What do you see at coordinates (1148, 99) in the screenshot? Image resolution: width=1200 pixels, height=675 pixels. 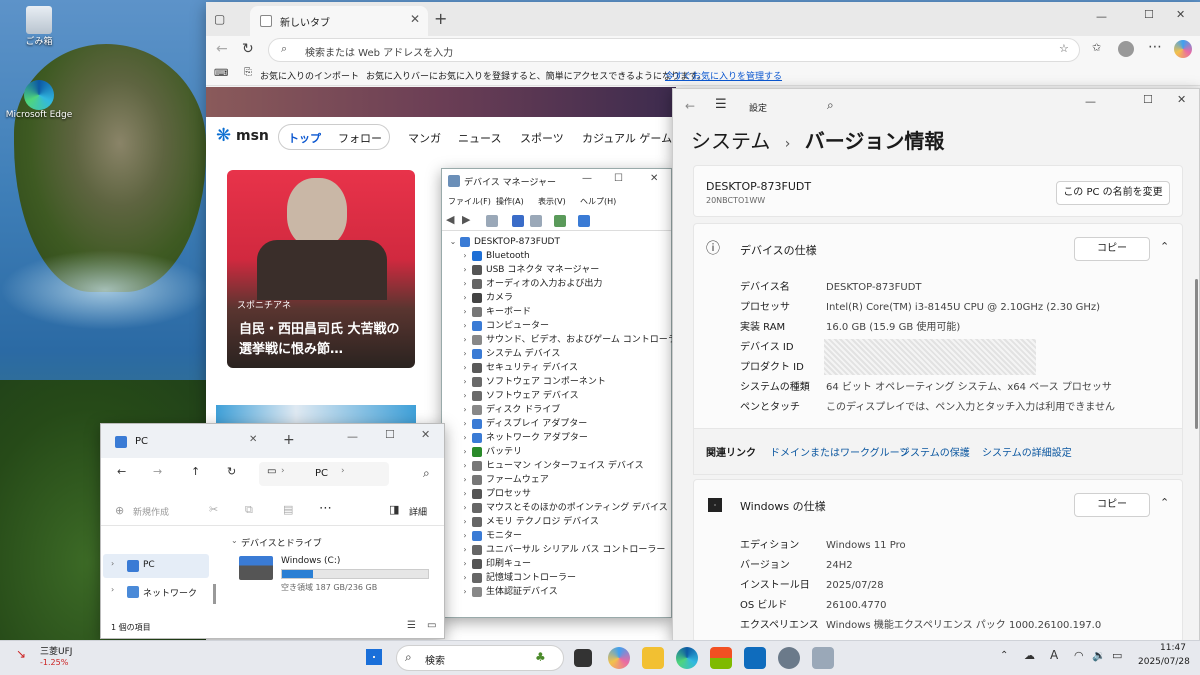 I see `settings-maximize-icon: ☐` at bounding box center [1148, 99].